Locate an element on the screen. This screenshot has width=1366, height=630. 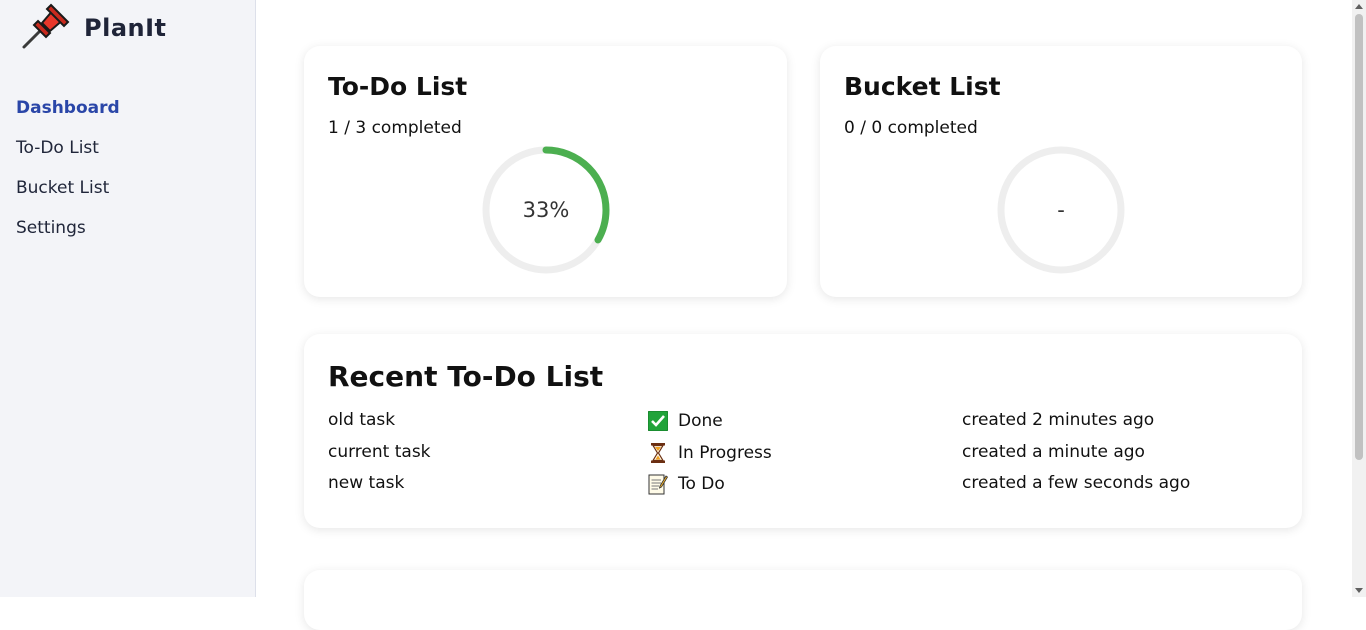
task-created: created 2 minutes ago is located at coordinates (1058, 420).